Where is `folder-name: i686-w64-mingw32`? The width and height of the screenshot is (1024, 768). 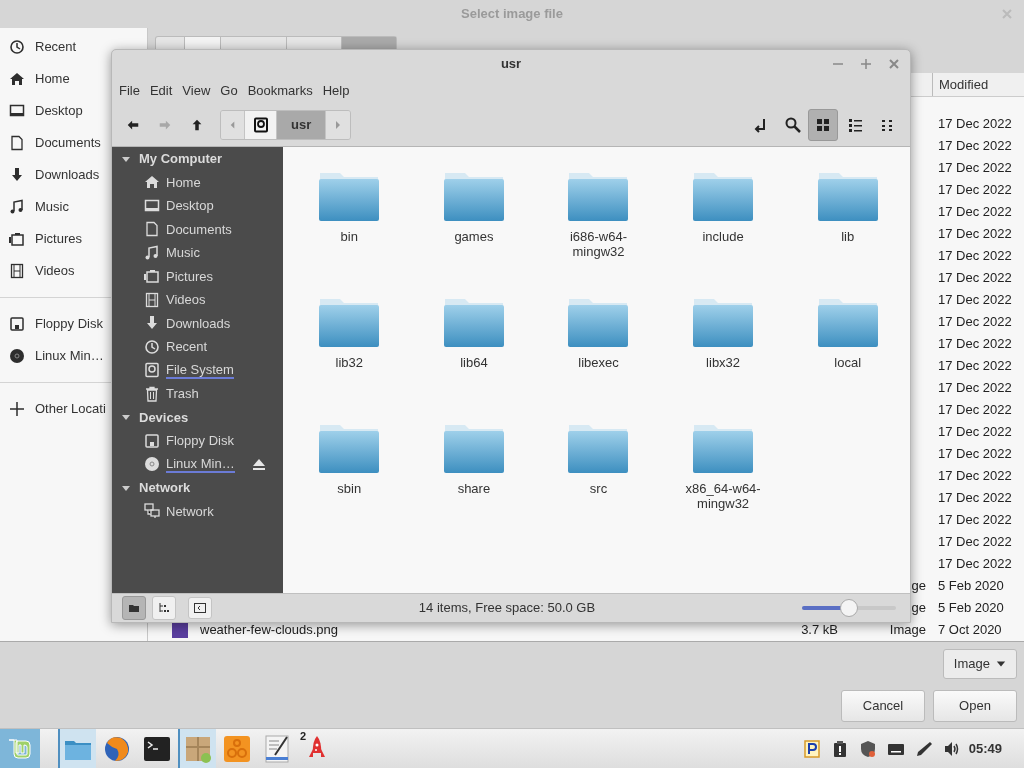
folder-name: i686-w64-mingw32 is located at coordinates (598, 244).